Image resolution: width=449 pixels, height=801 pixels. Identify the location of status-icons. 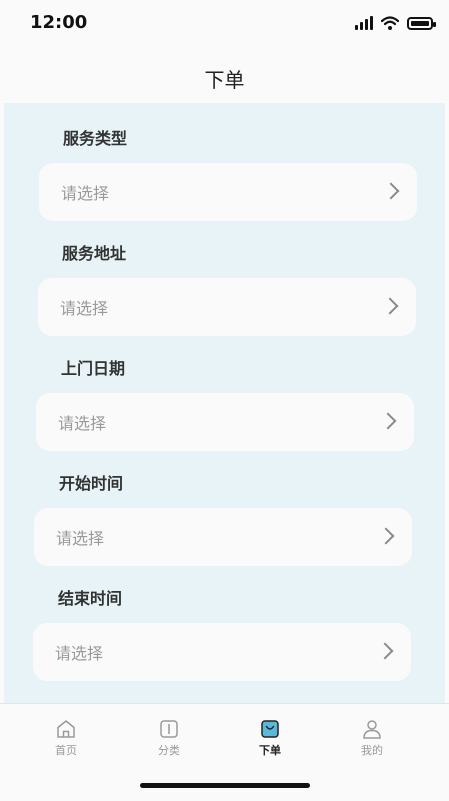
(395, 23).